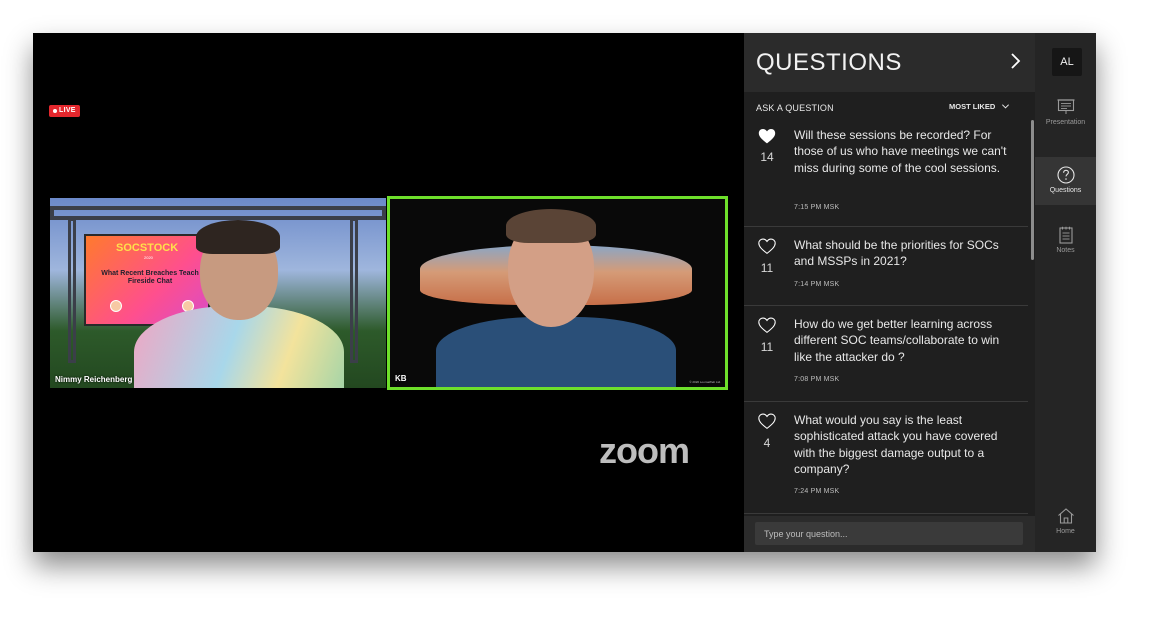 The image size is (1162, 618). I want to click on like-count: 4, so click(767, 443).